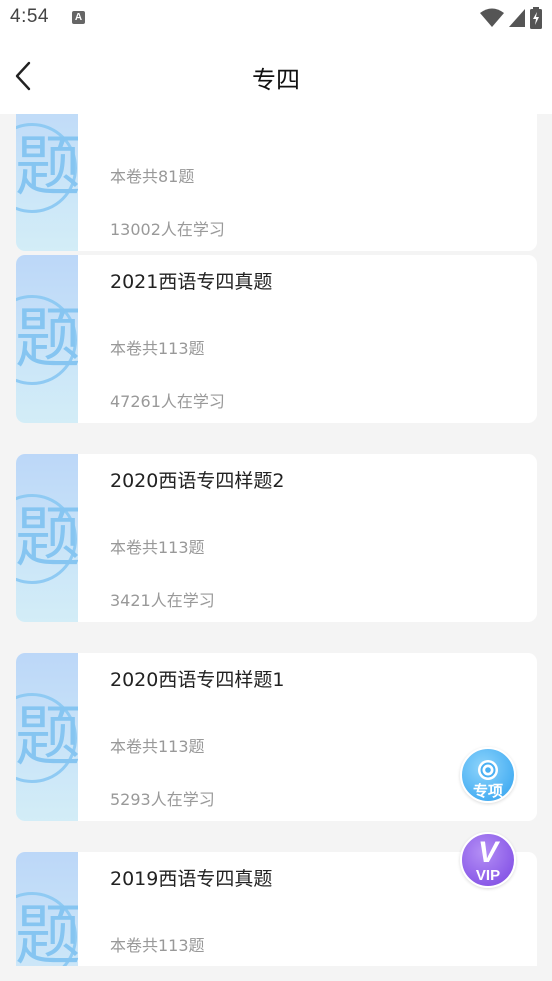 The image size is (552, 981). What do you see at coordinates (29, 16) in the screenshot?
I see `status-time: 4:54` at bounding box center [29, 16].